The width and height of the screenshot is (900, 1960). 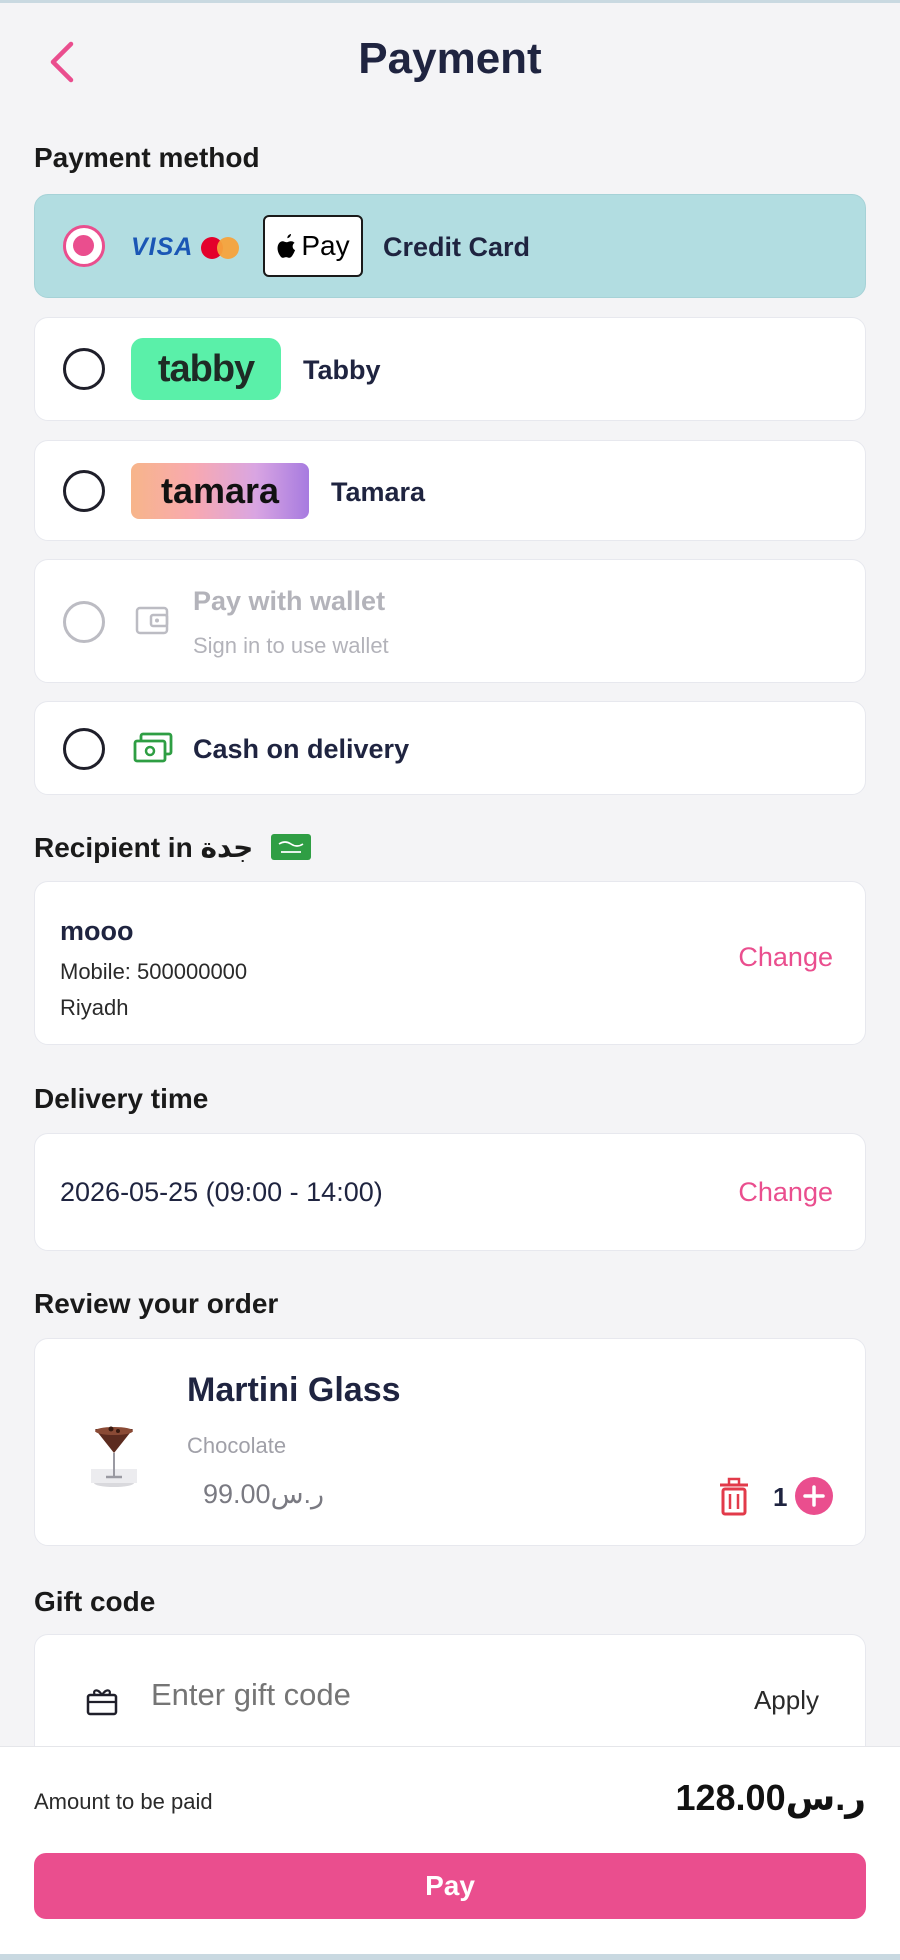 What do you see at coordinates (121, 1098) in the screenshot?
I see `delivery-time-title: Delivery time` at bounding box center [121, 1098].